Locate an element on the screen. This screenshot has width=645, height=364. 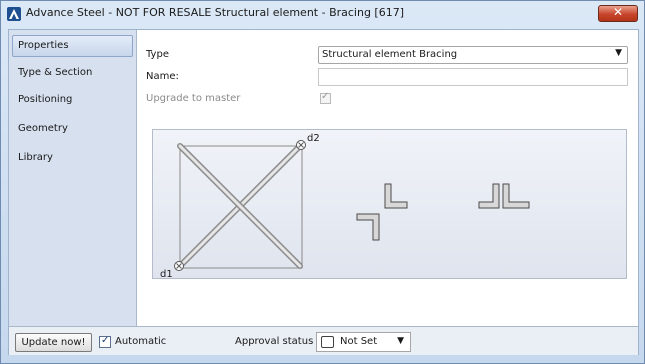
approval-status-dropdown: Not Set ▼ is located at coordinates (363, 342).